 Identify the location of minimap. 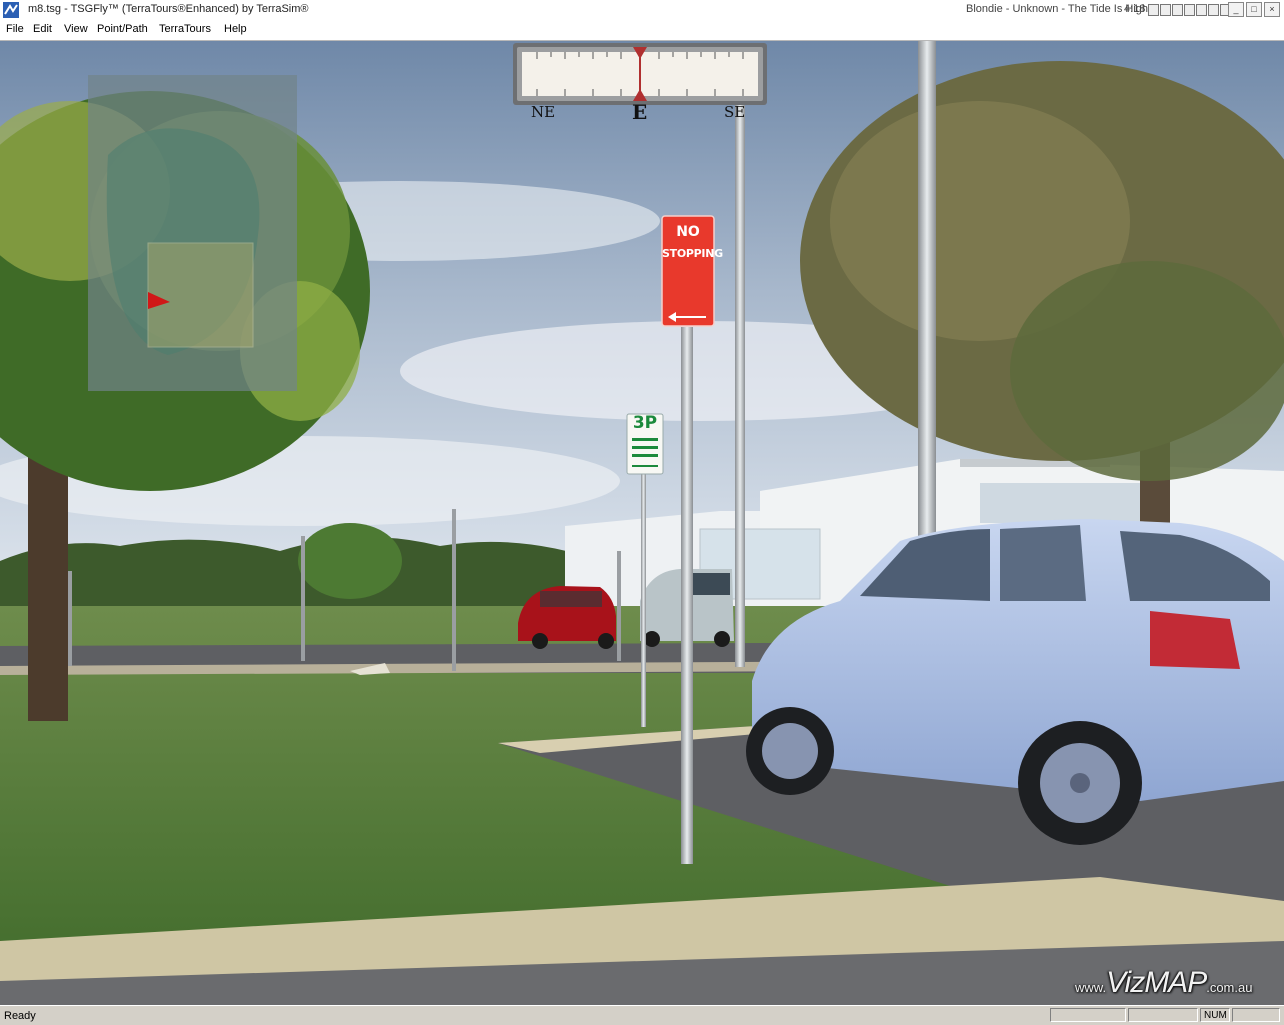
(192, 233).